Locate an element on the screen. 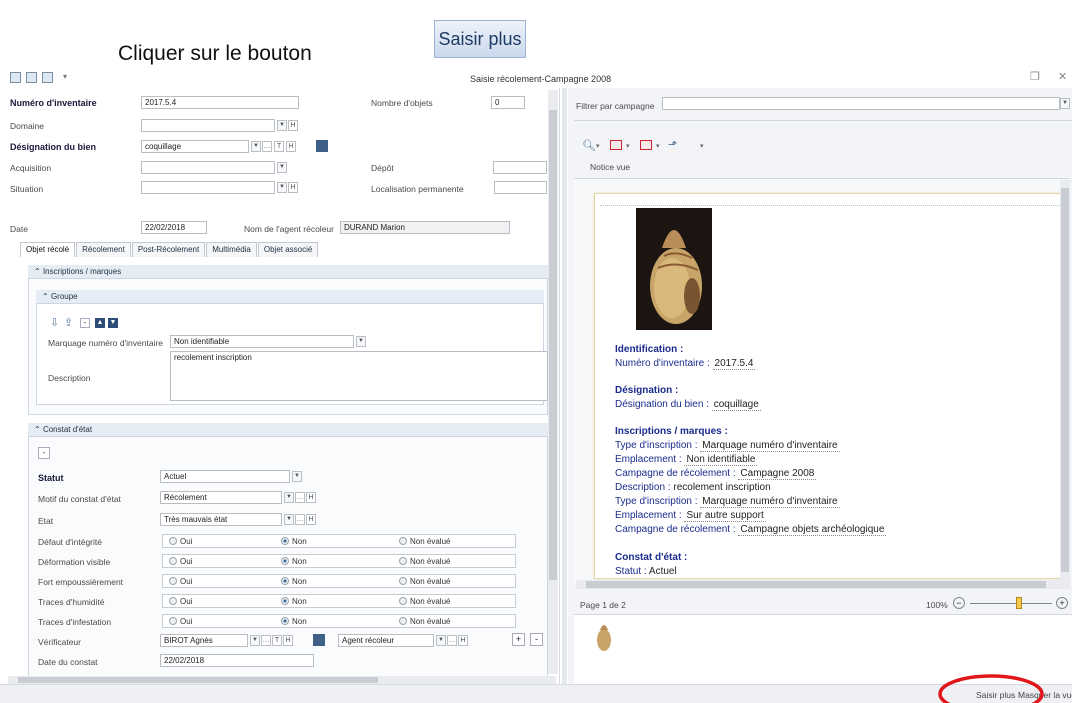 This screenshot has width=1072, height=703. acquisition-field is located at coordinates (208, 167).